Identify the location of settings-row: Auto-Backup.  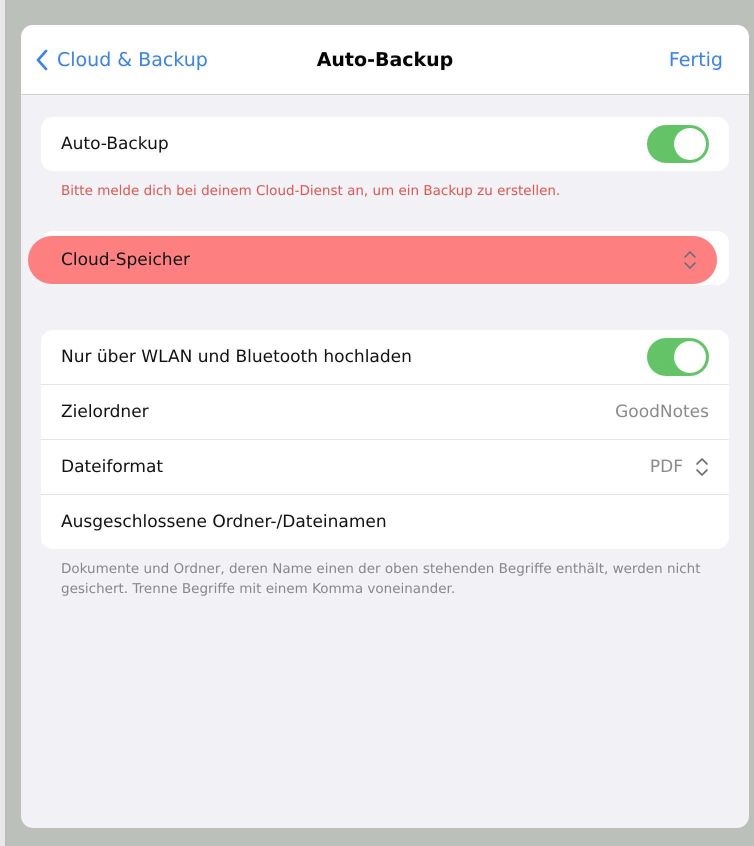
(385, 144).